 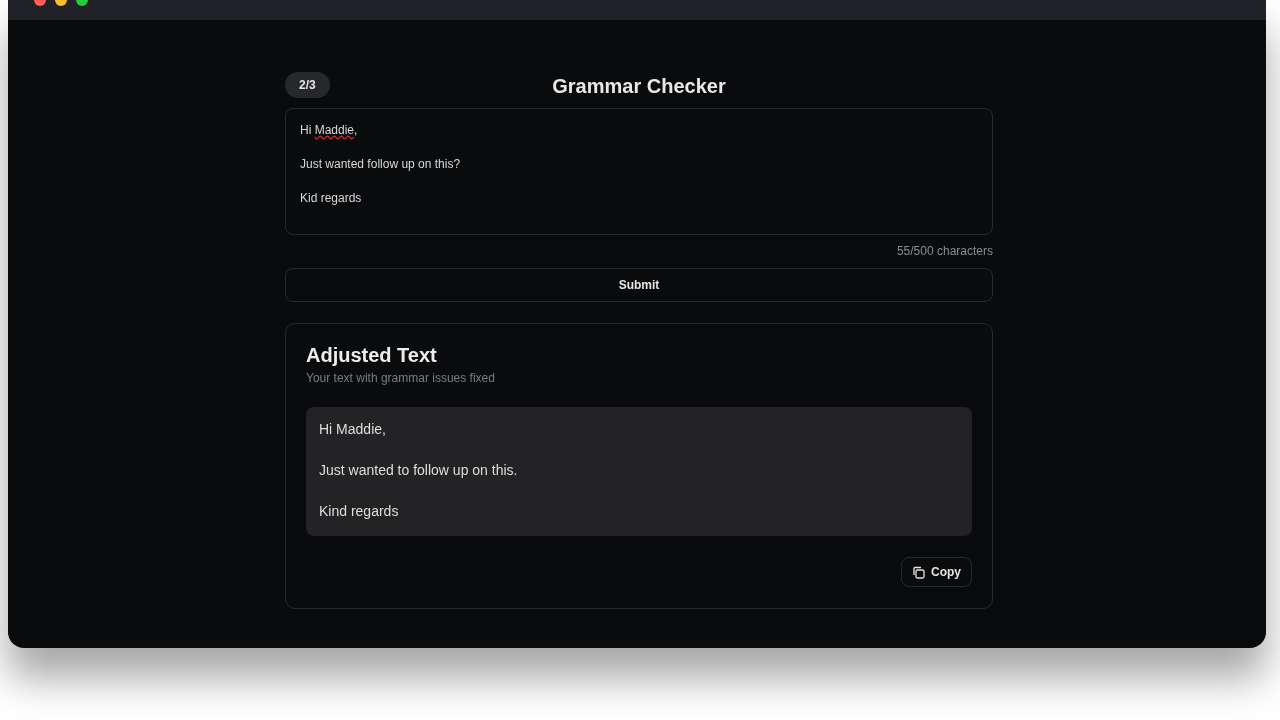 I want to click on submit-button: Submit, so click(x=639, y=285).